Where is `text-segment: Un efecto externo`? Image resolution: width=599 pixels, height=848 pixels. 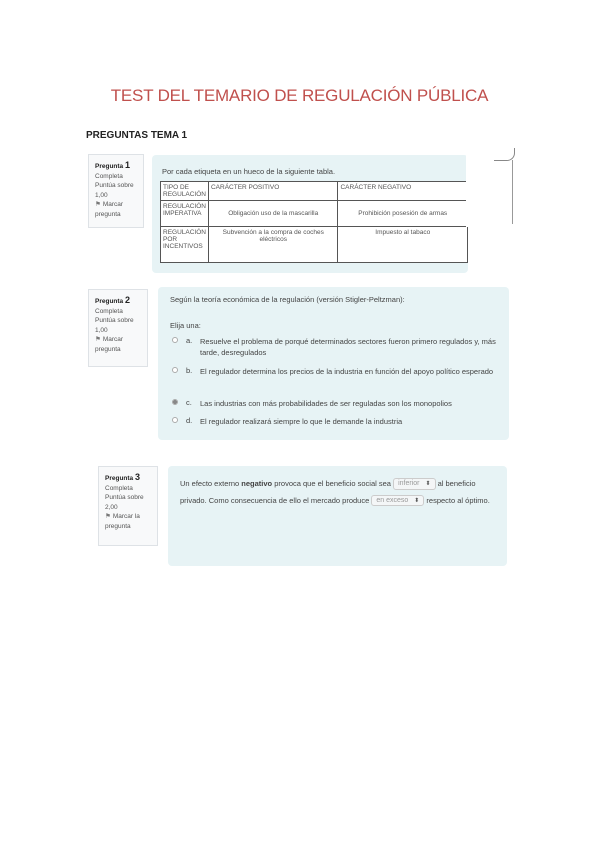 text-segment: Un efecto externo is located at coordinates (211, 483).